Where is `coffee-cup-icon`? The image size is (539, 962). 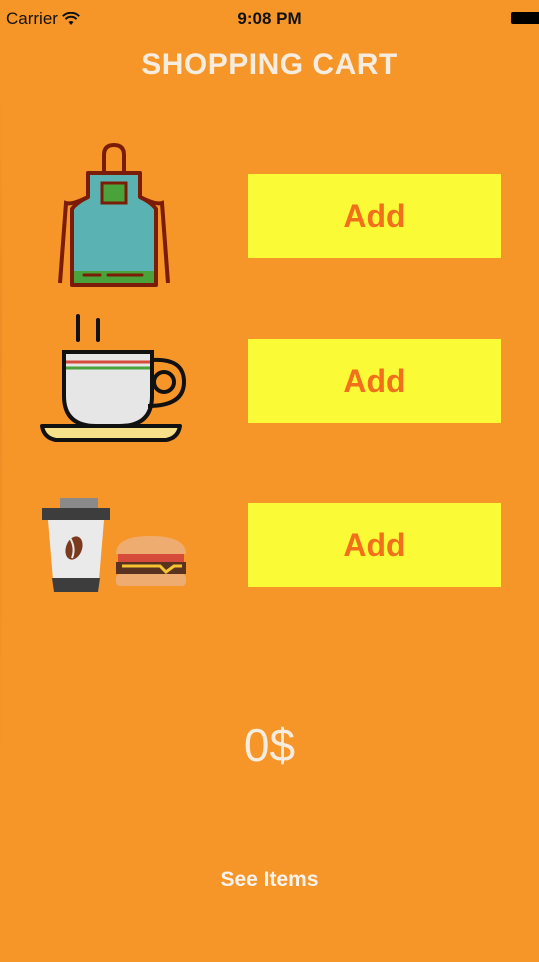 coffee-cup-icon is located at coordinates (113, 378).